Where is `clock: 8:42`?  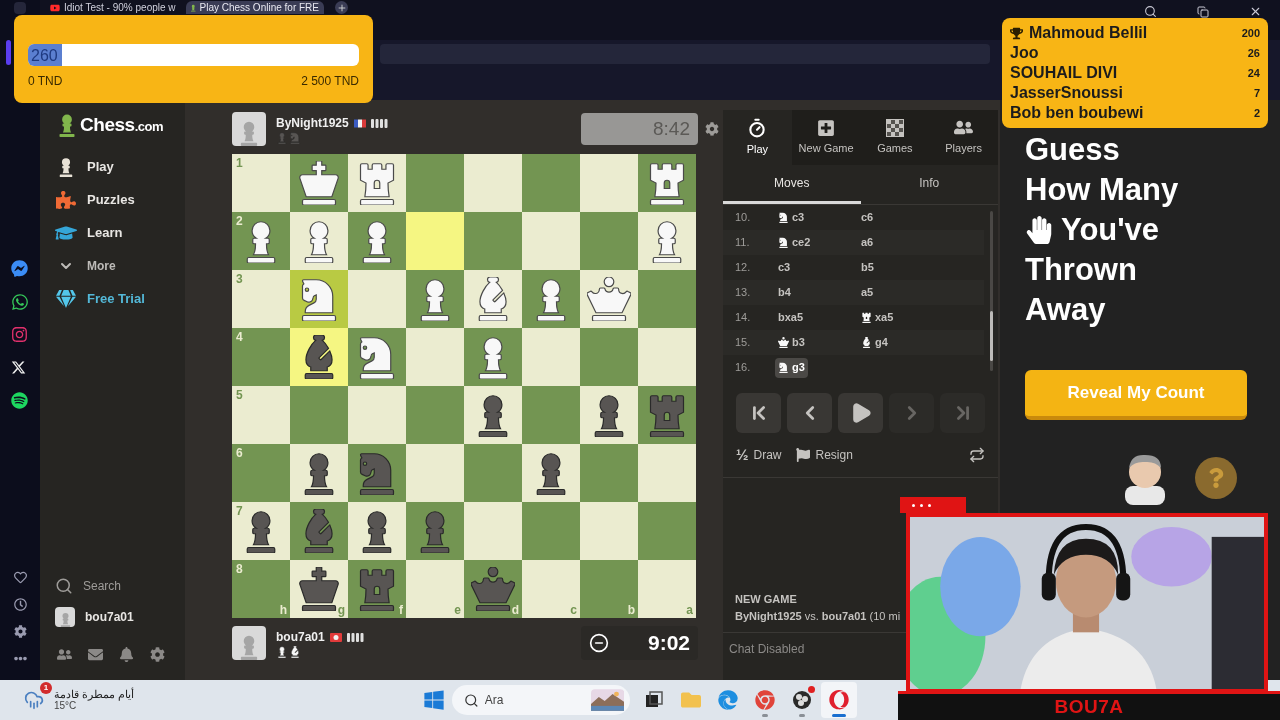
clock: 8:42 is located at coordinates (639, 129).